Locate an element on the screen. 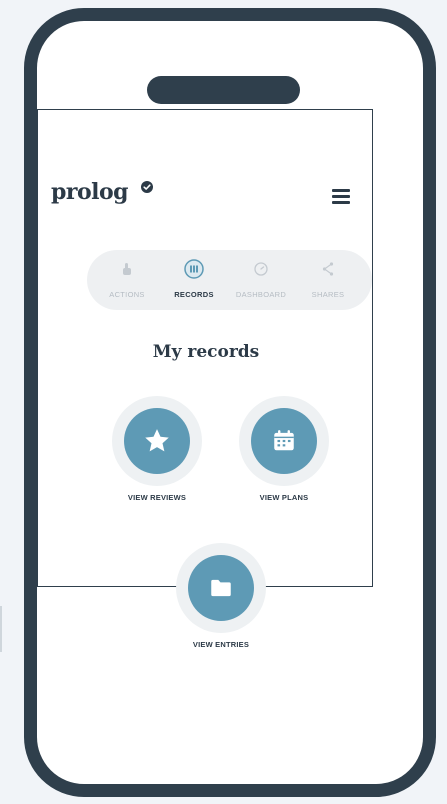 The height and width of the screenshot is (804, 447). button-label: VIEW PLANS is located at coordinates (284, 497).